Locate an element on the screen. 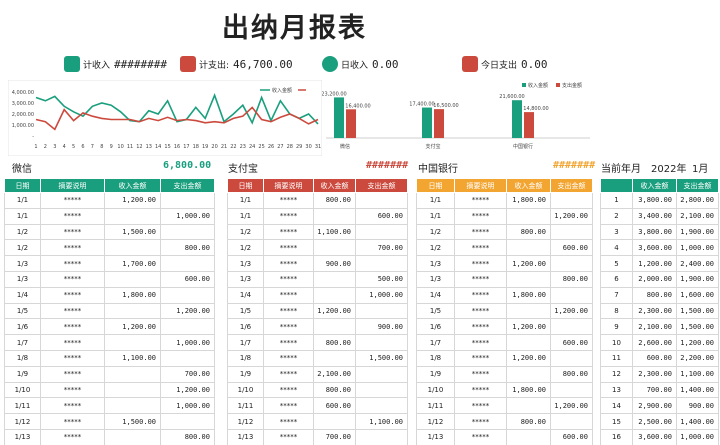  x-tick-label: 10 is located at coordinates (120, 147).